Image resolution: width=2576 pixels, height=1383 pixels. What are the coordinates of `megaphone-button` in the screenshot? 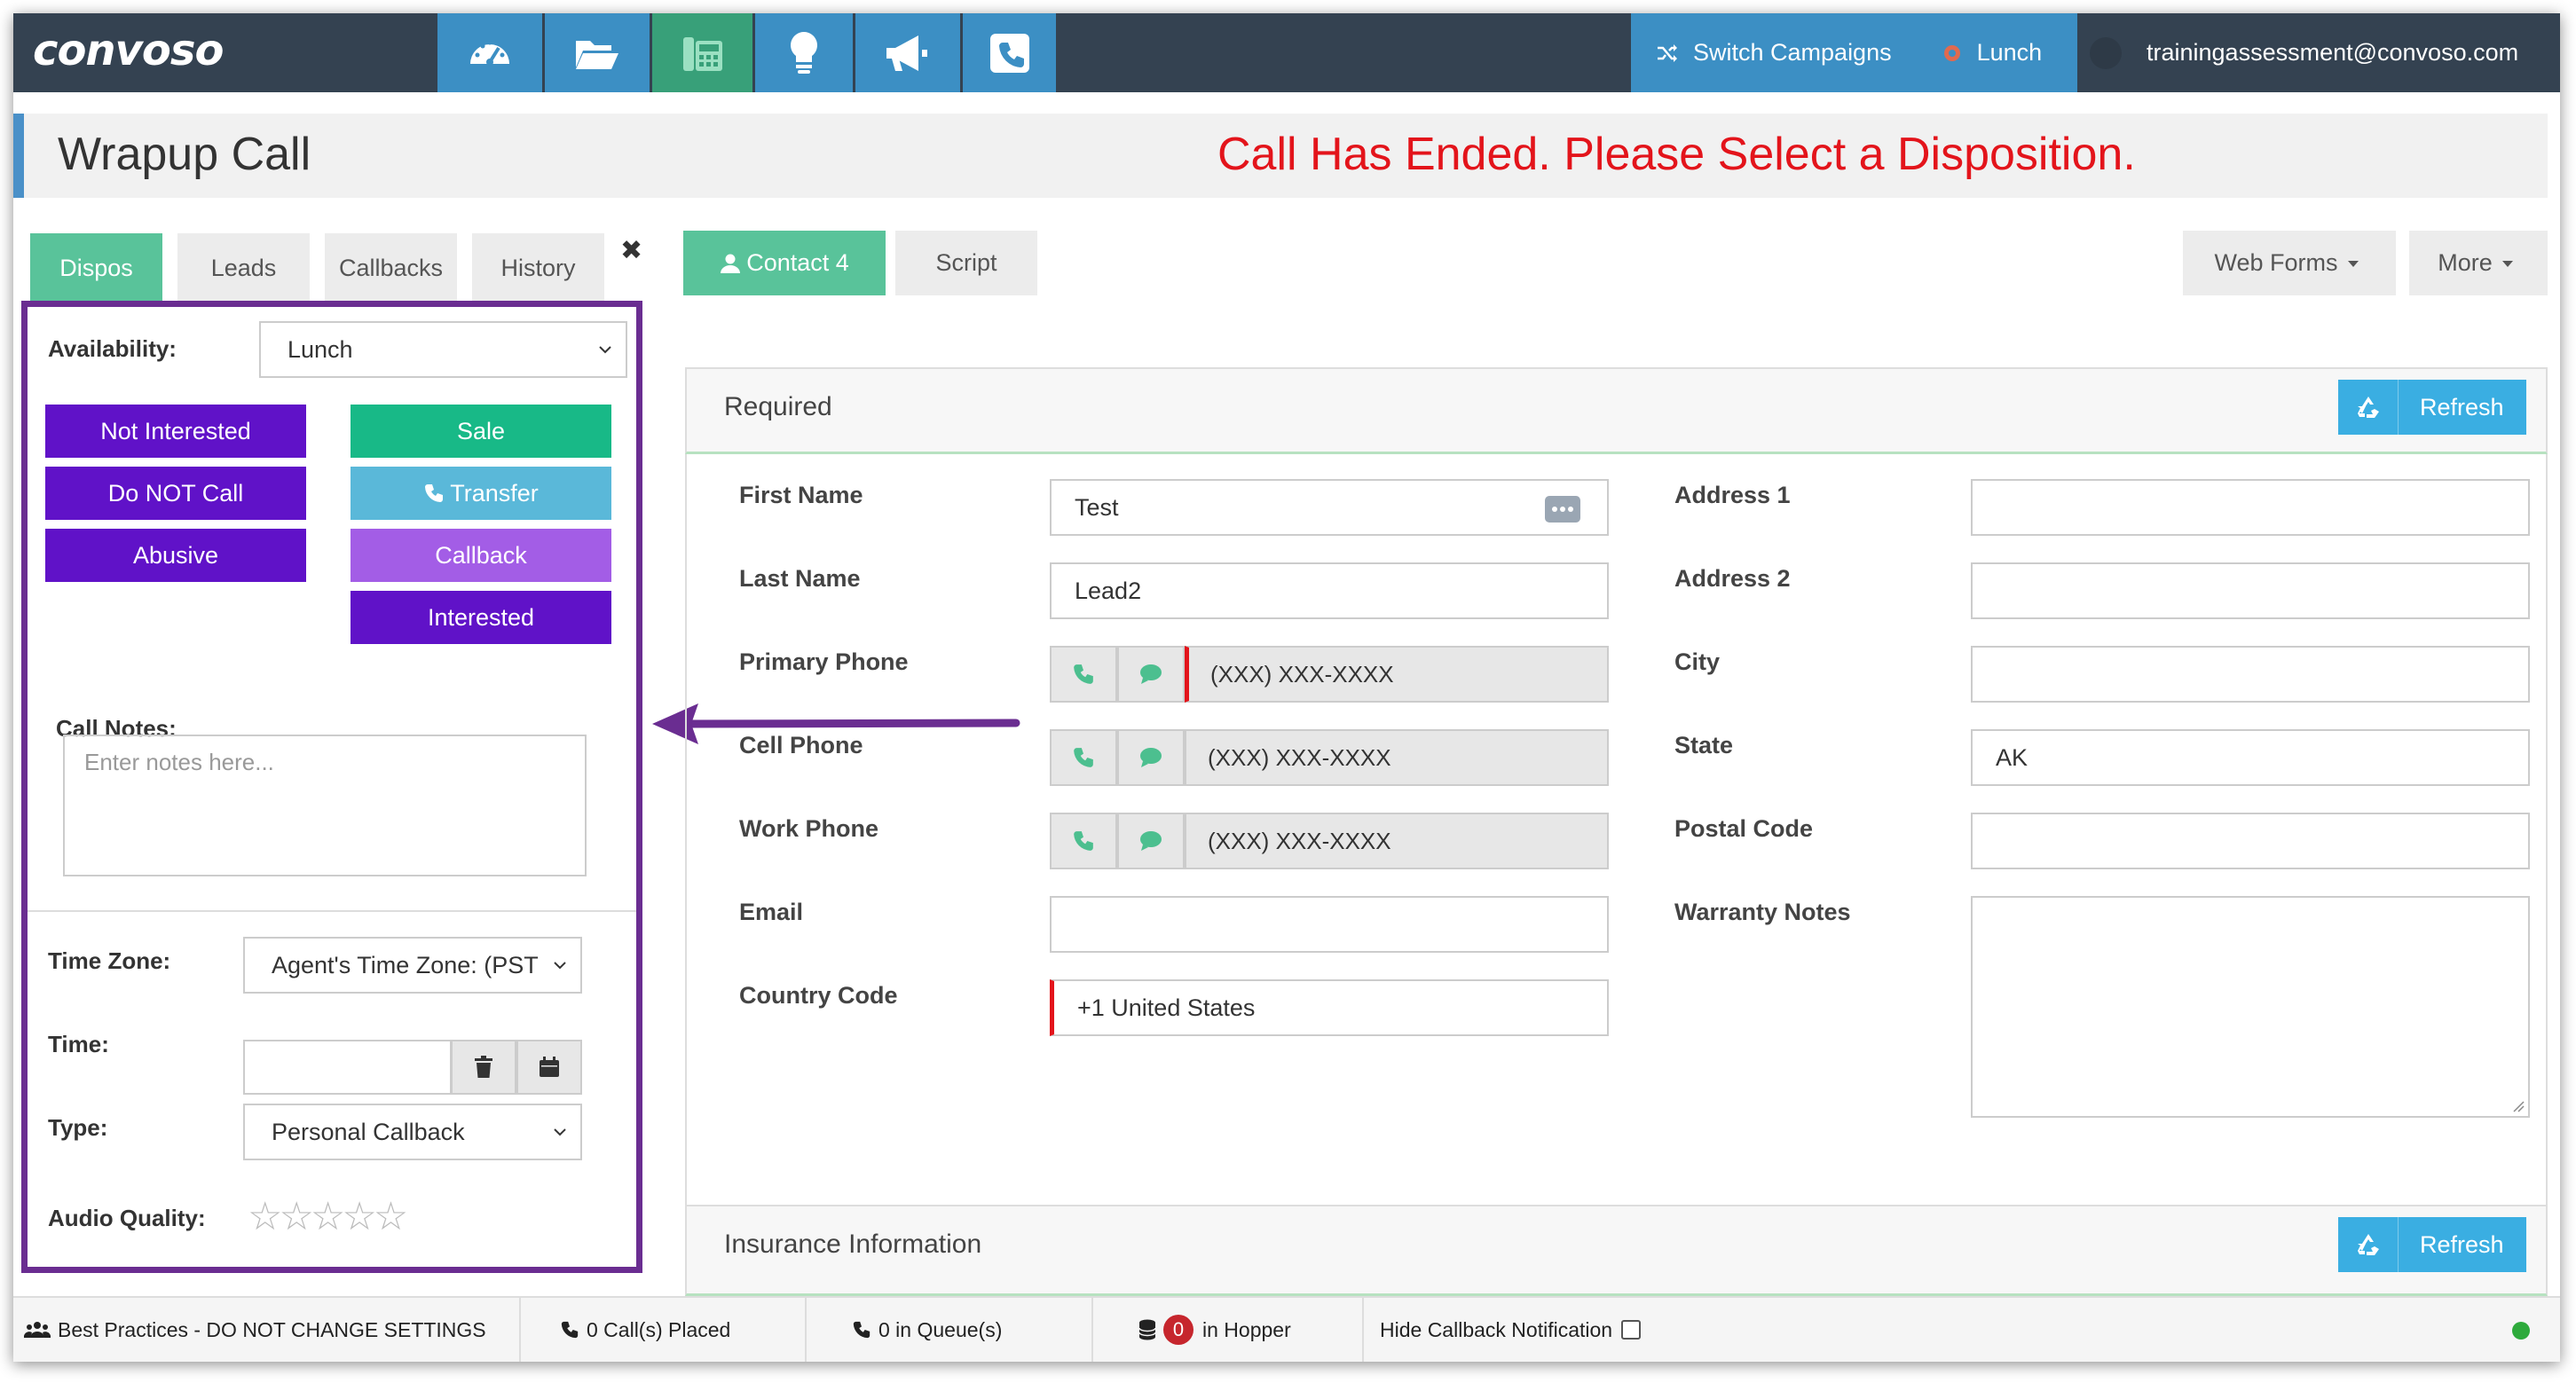 It's located at (907, 52).